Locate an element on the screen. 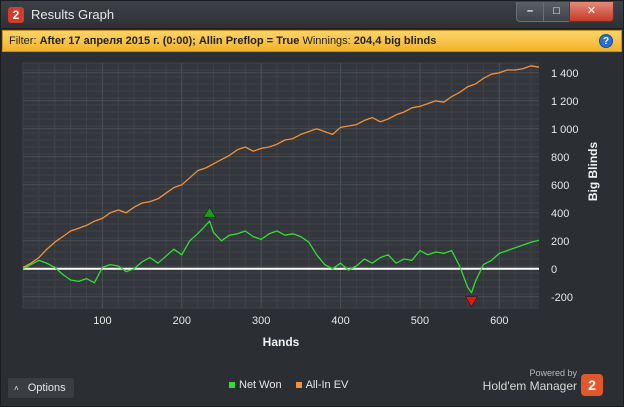 The width and height of the screenshot is (624, 407). legend-swatch-all-in-ev is located at coordinates (298, 385).